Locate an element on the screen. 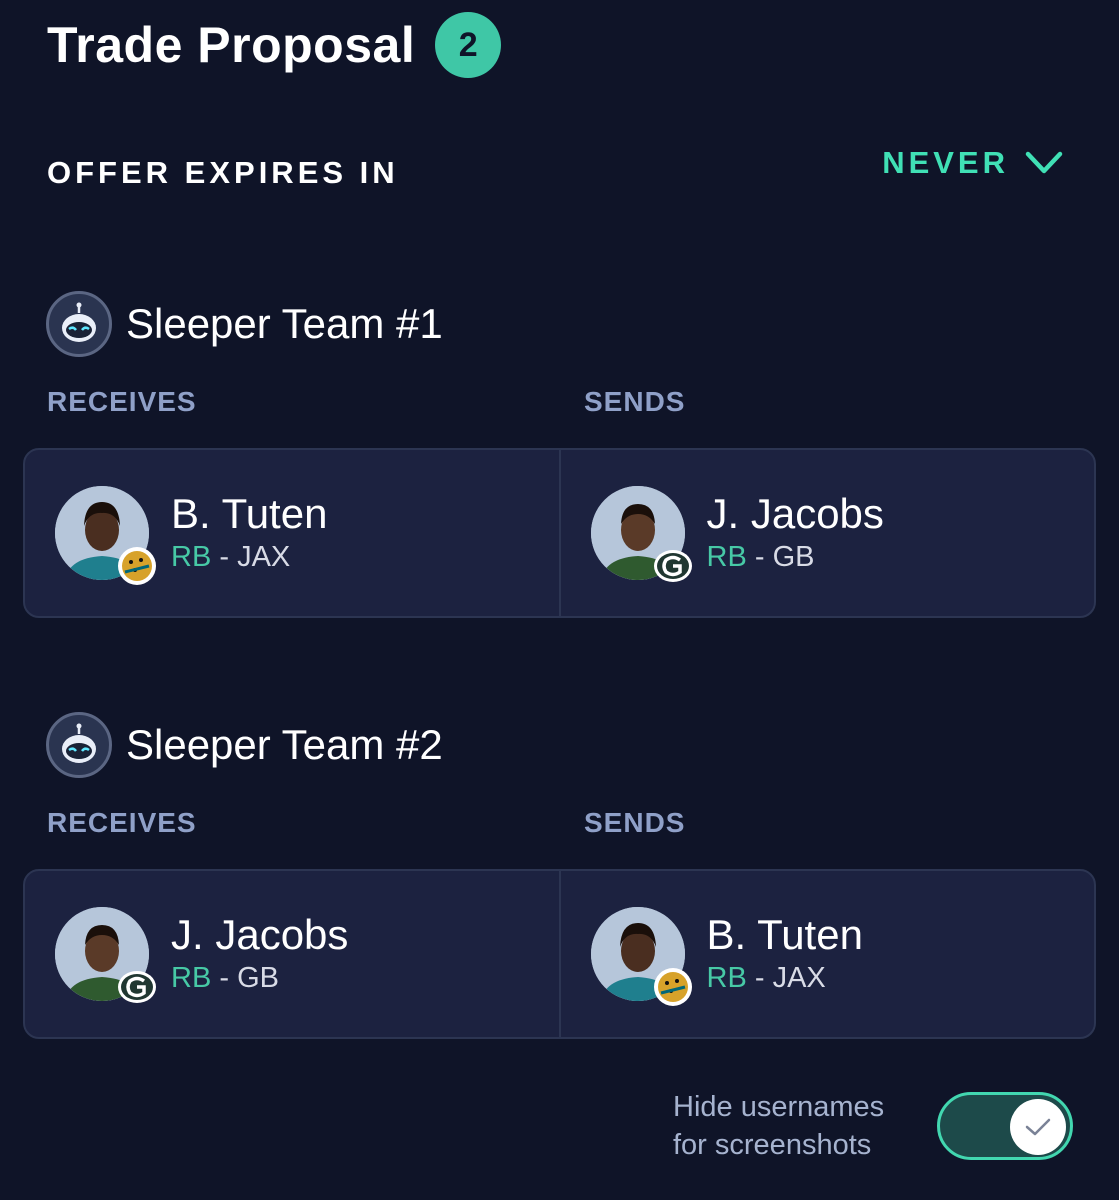 This screenshot has height=1200, width=1119. trade-card: B. Tuten RB - JAX J. Jacobs RB - GB is located at coordinates (559, 533).